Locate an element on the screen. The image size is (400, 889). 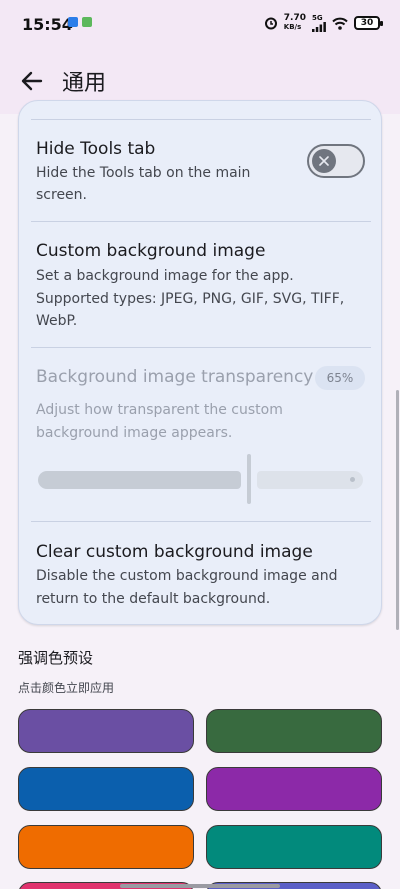
hide-tools-toggle is located at coordinates (336, 161).